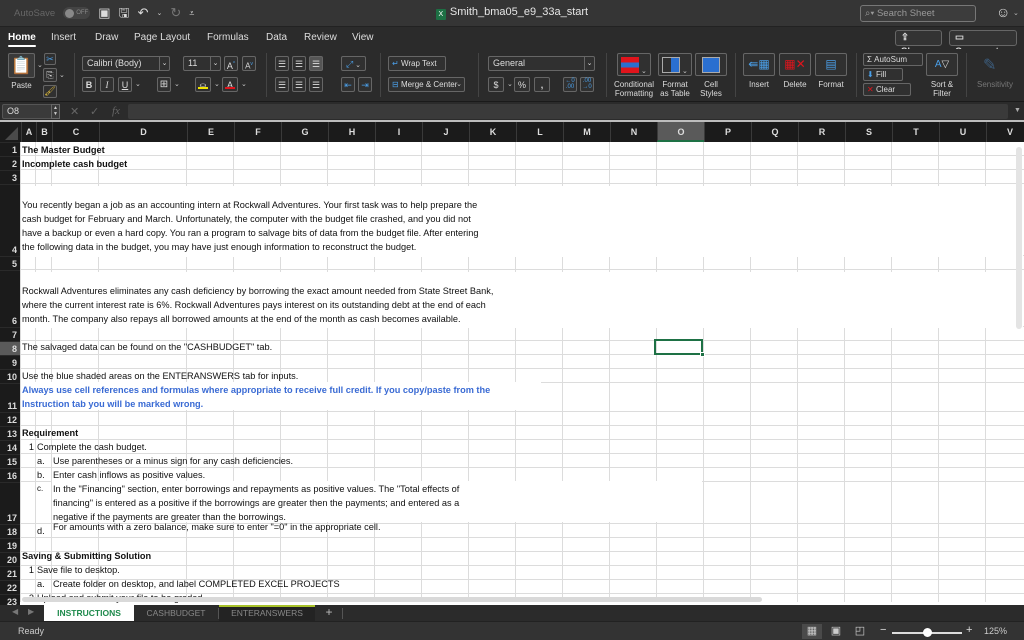 The width and height of the screenshot is (1024, 640). I want to click on comma-style-button: ,, so click(542, 84).